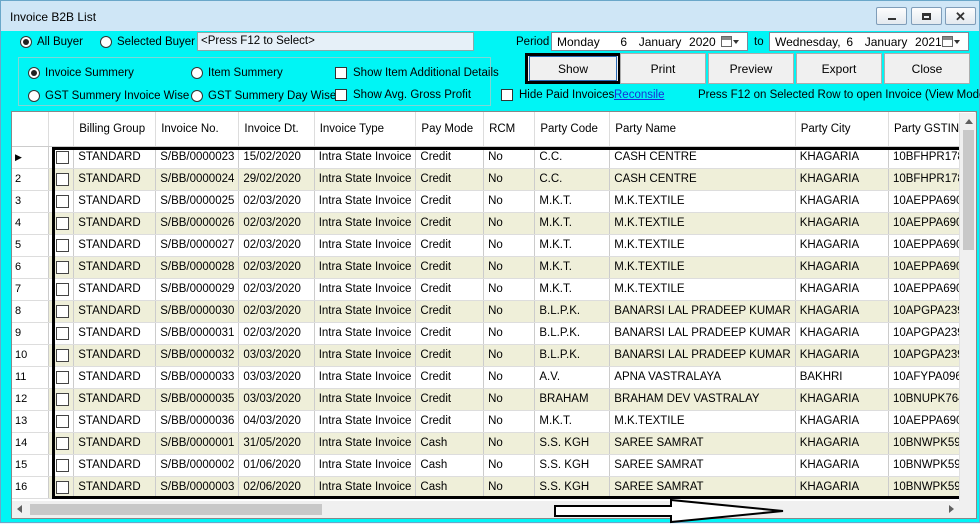 The height and width of the screenshot is (524, 980). I want to click on table-cell: 03/03/2020, so click(276, 355).